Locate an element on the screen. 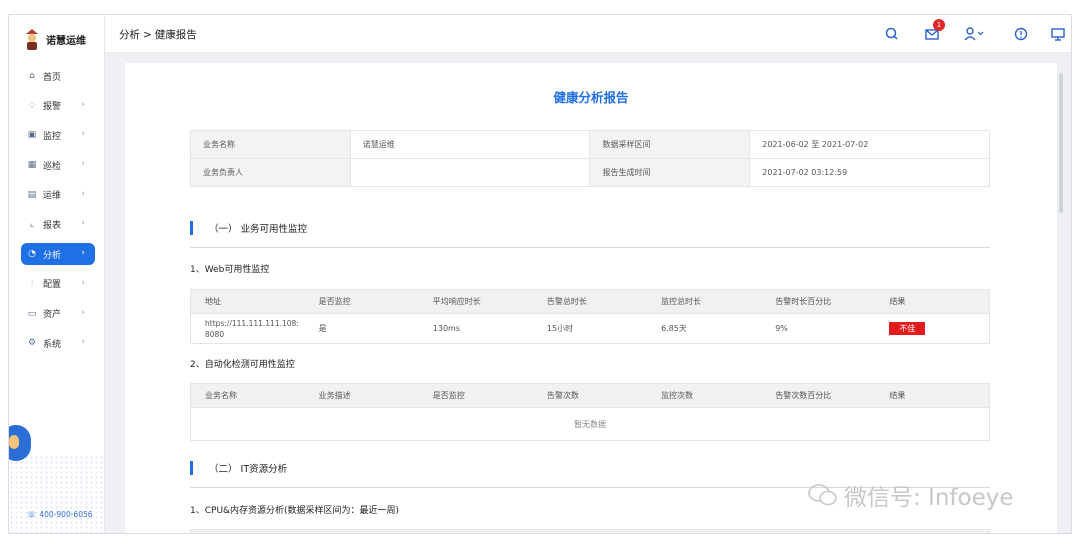  info-icon is located at coordinates (1021, 34).